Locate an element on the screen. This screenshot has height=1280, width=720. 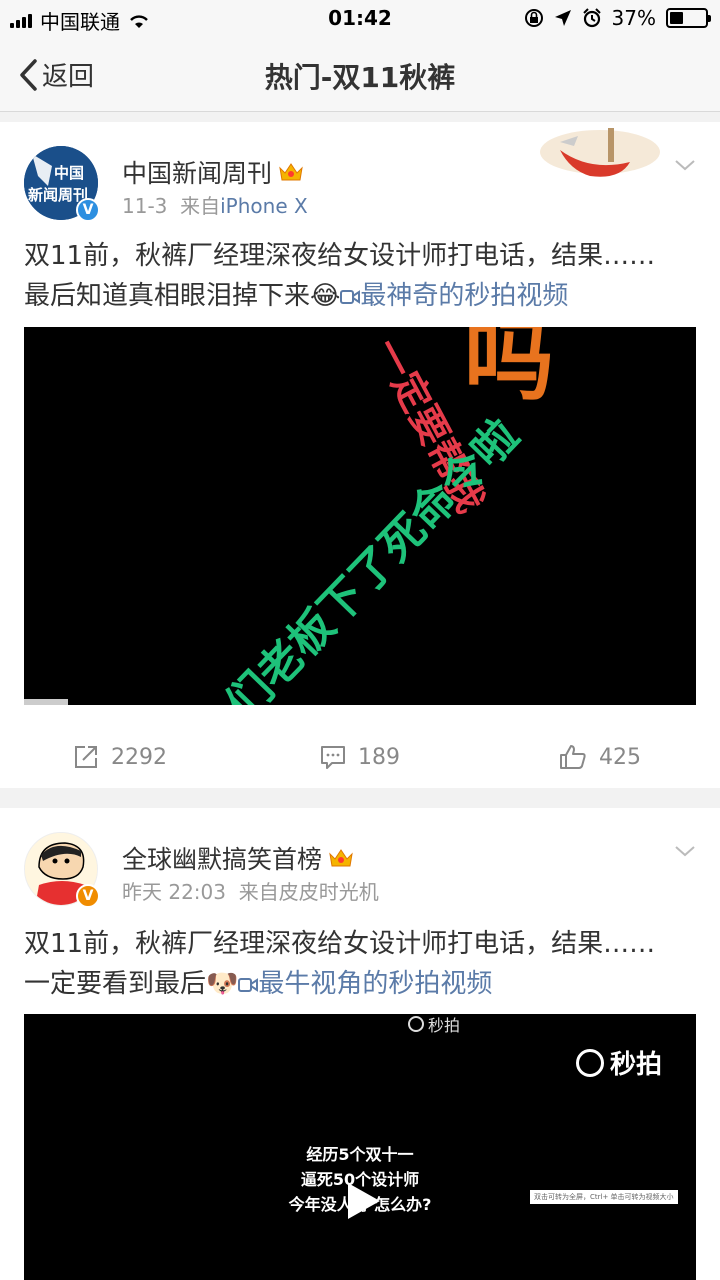
video-link: 最牛视角的秒拍视频 is located at coordinates (365, 984).